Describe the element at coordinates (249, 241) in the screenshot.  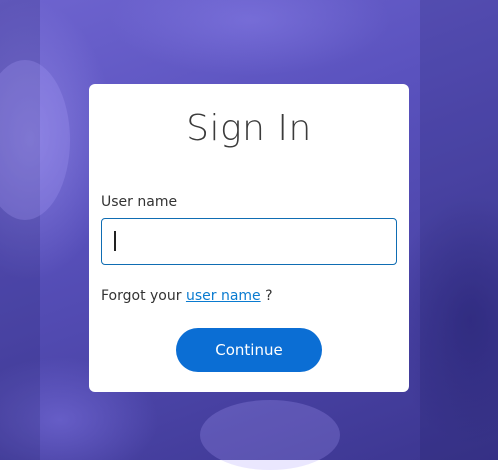
I see `username-input` at that location.